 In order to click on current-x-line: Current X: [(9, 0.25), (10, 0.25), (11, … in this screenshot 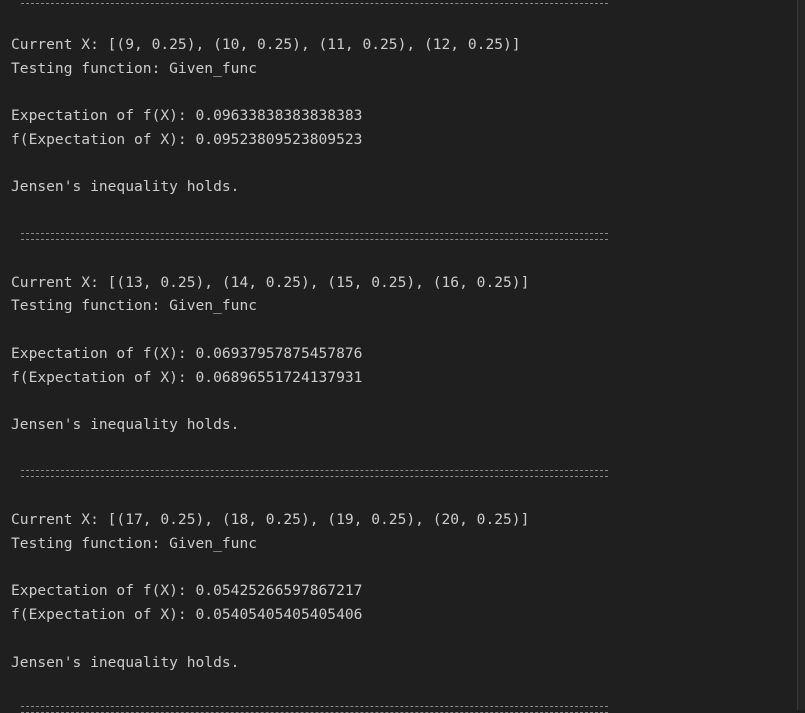, I will do `click(266, 44)`.